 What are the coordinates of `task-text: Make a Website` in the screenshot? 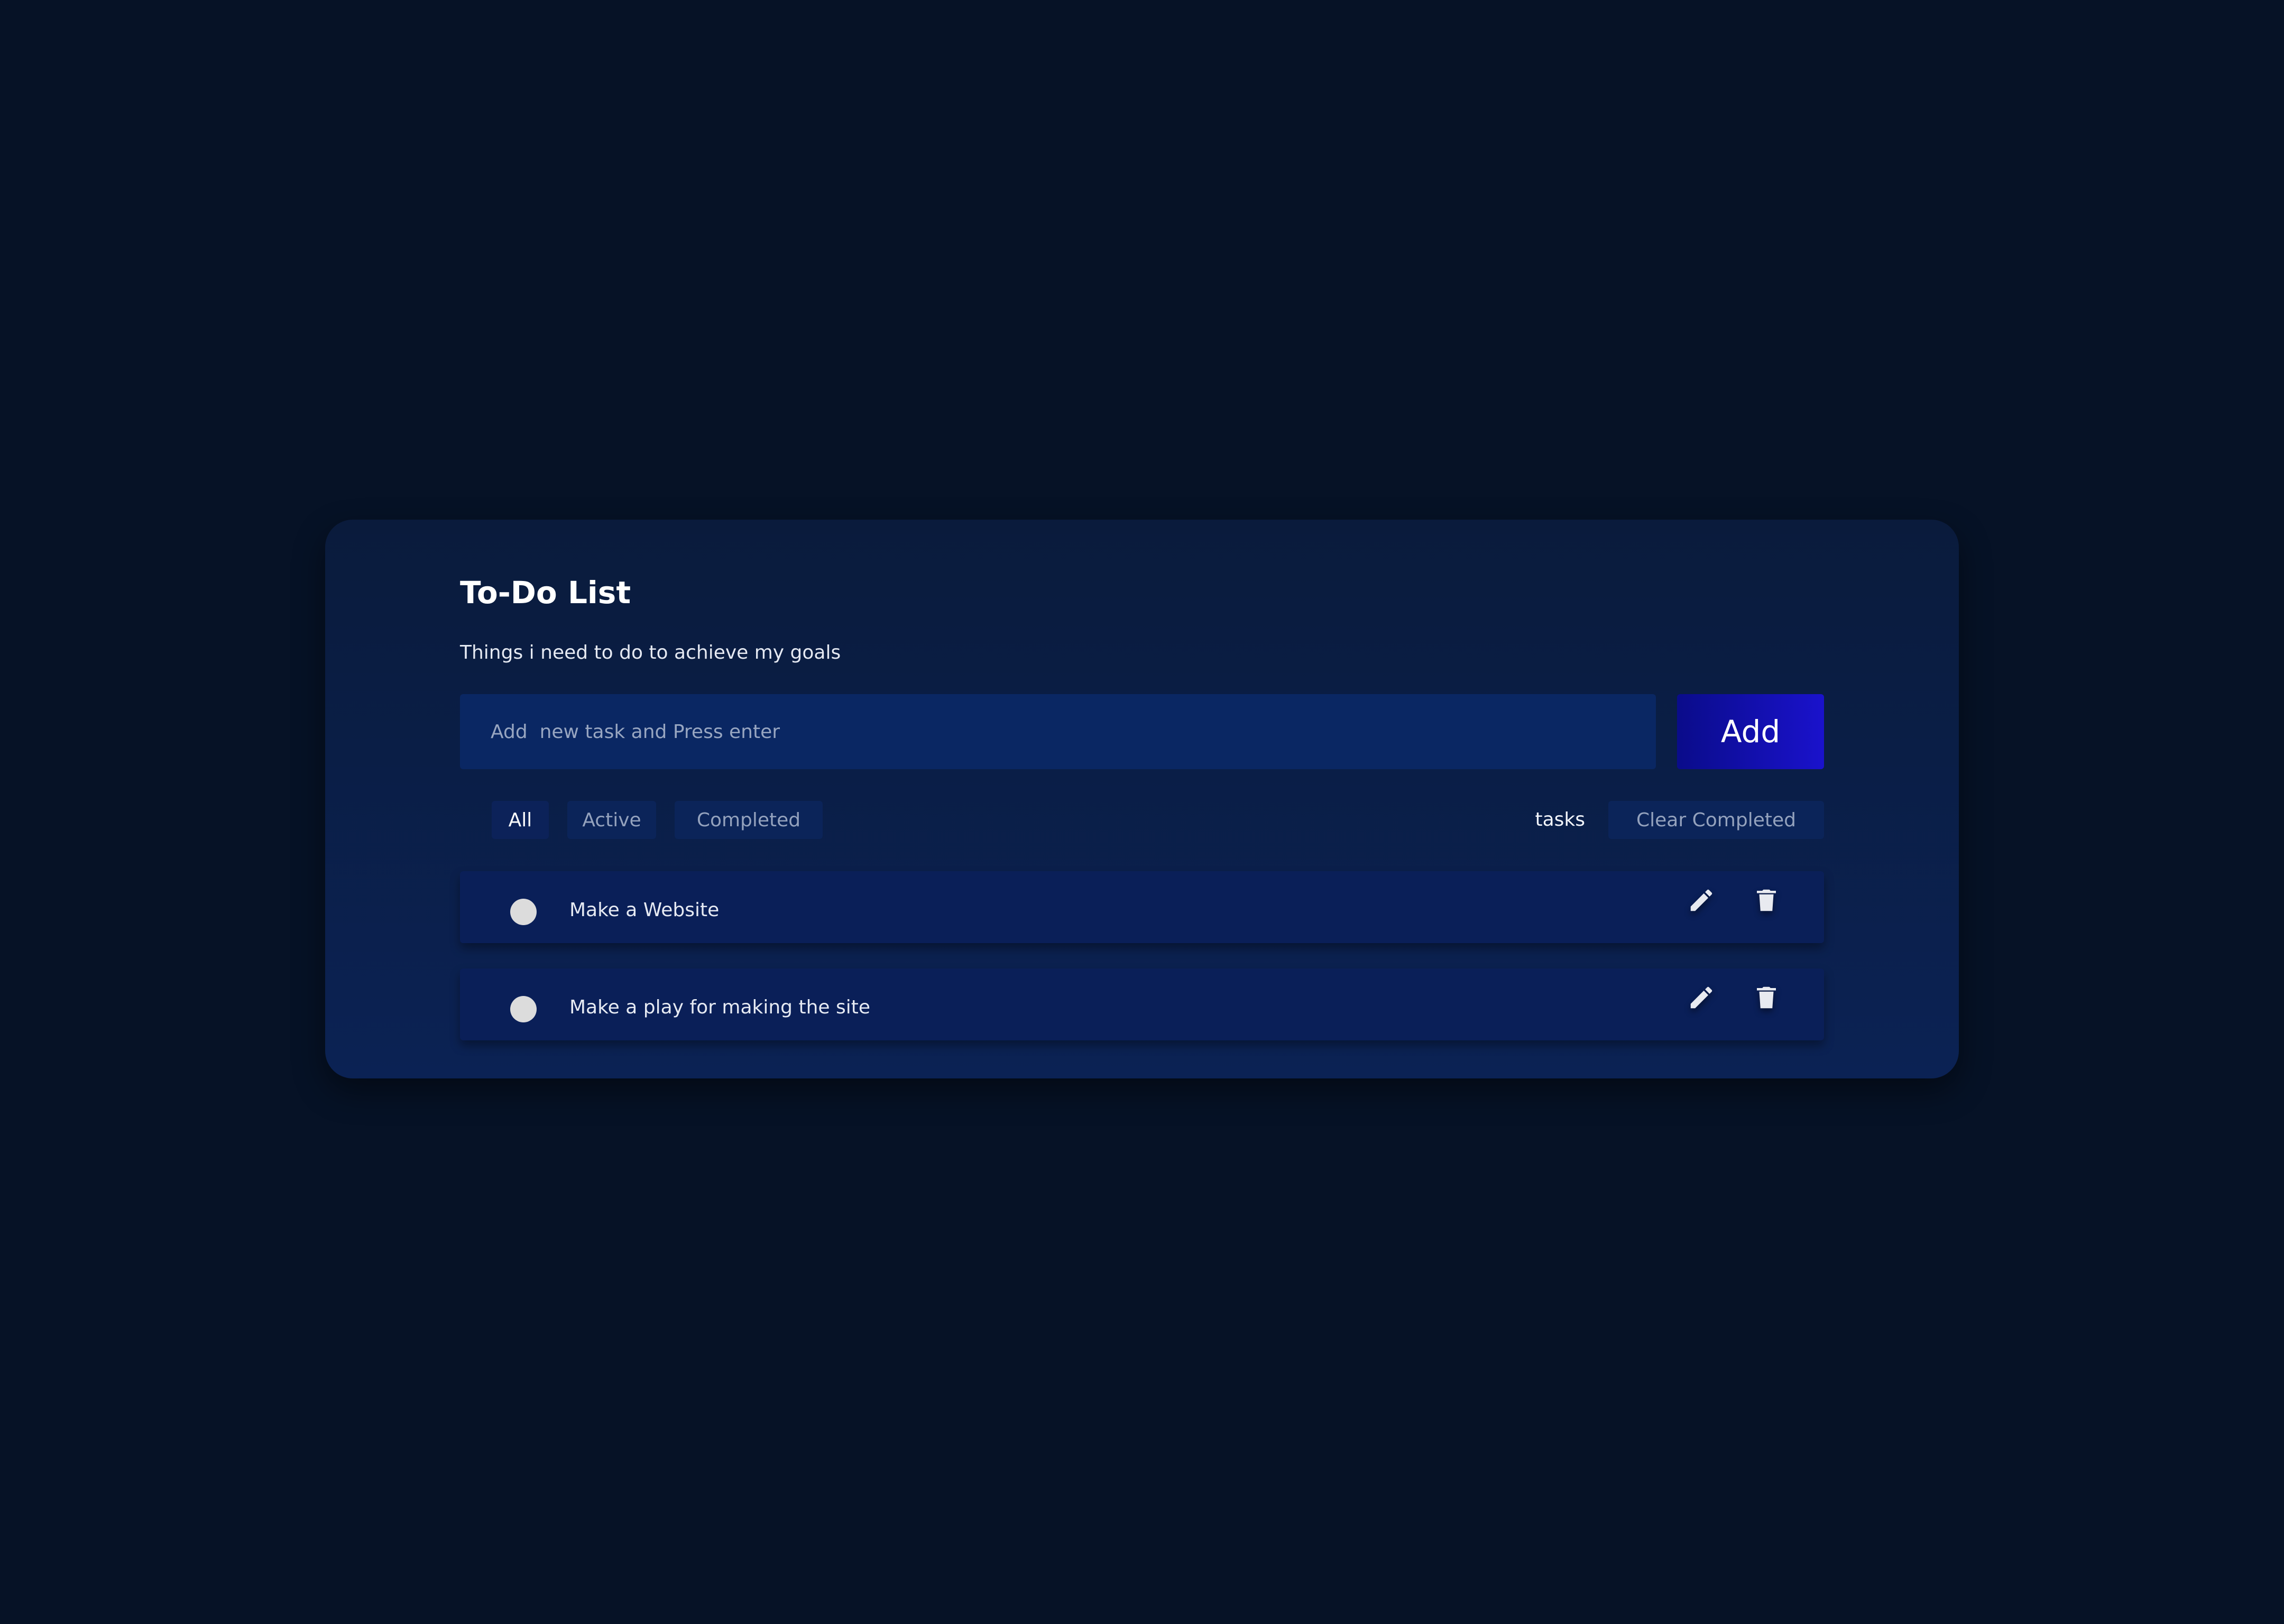 It's located at (644, 910).